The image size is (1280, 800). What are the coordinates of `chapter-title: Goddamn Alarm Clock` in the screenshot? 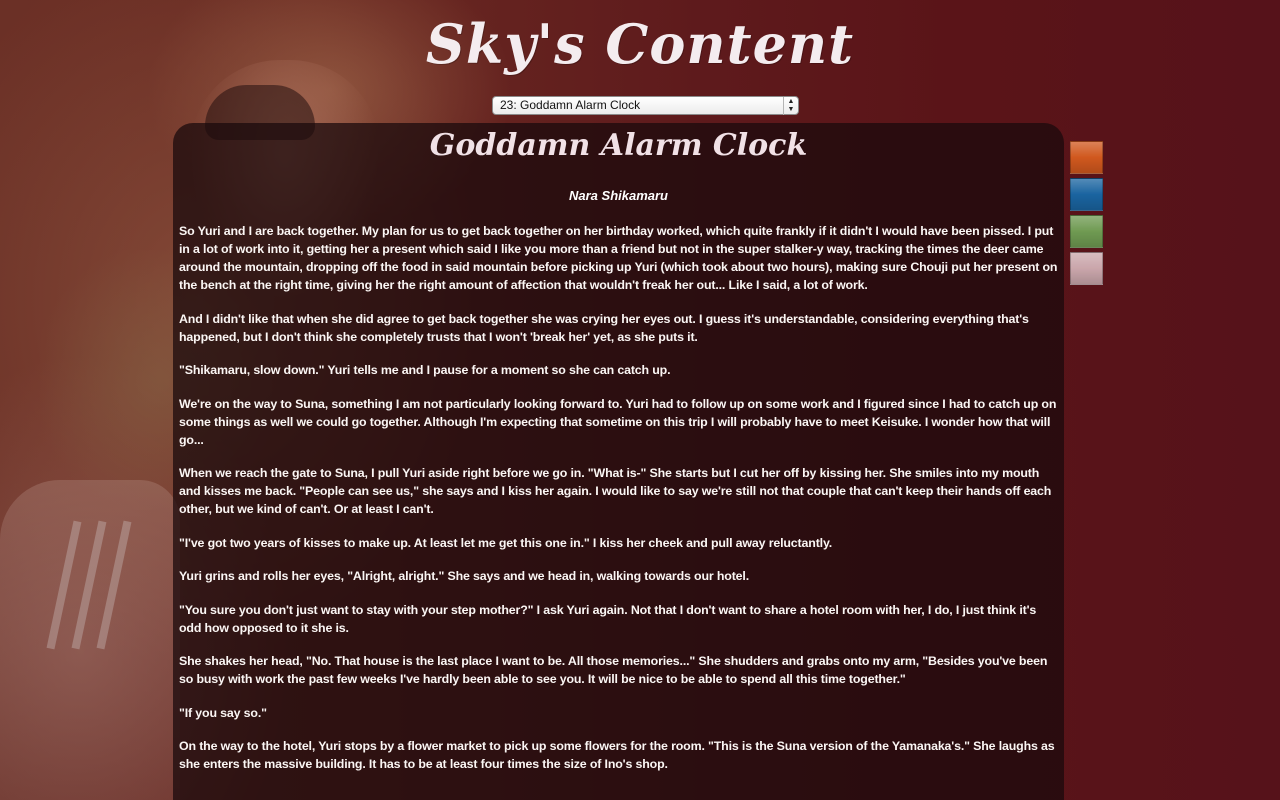 It's located at (618, 145).